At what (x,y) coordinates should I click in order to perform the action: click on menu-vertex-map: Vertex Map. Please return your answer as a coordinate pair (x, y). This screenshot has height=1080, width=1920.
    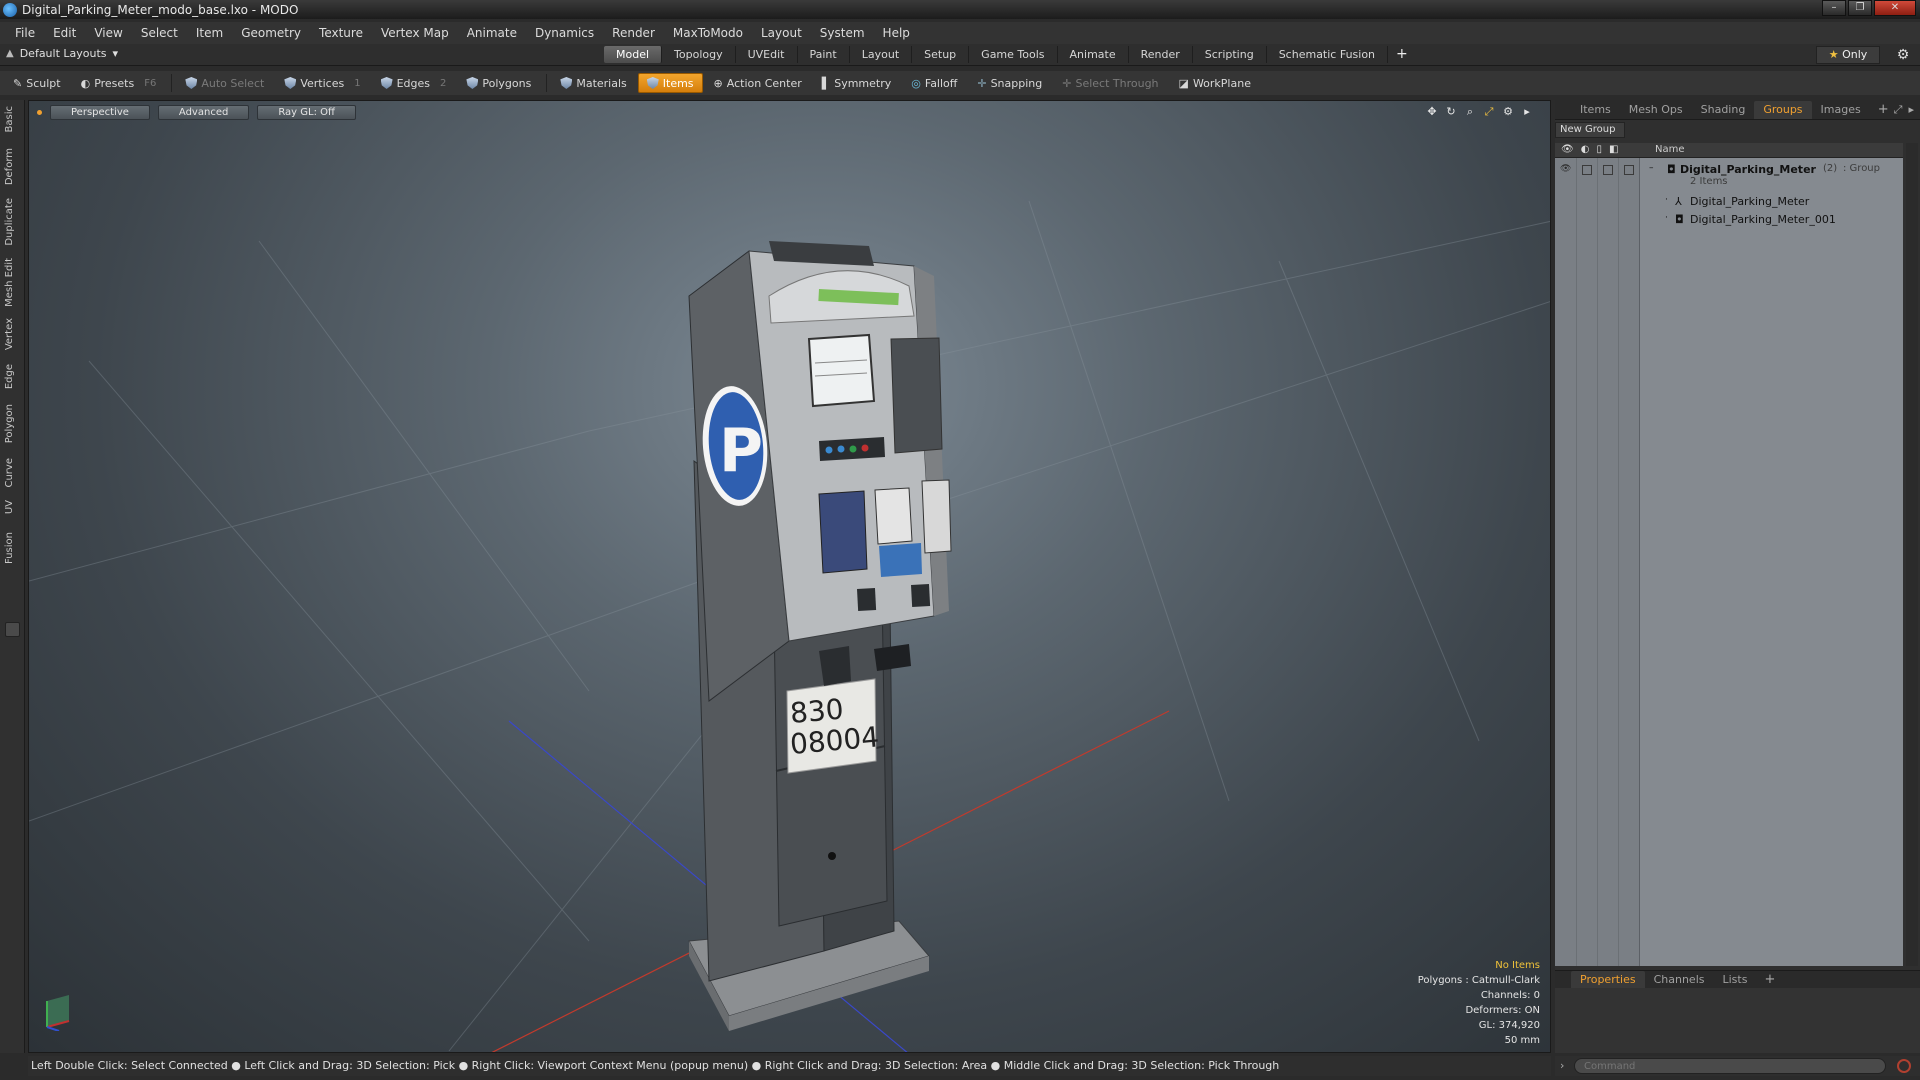
    Looking at the image, I should click on (415, 33).